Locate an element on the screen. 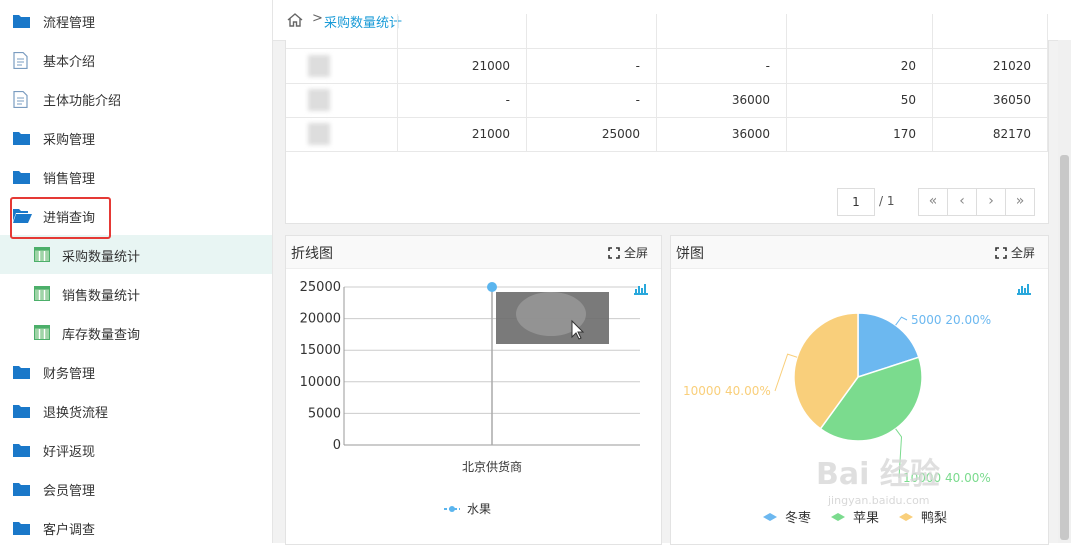  y-tick-label: 25000 is located at coordinates (320, 287).